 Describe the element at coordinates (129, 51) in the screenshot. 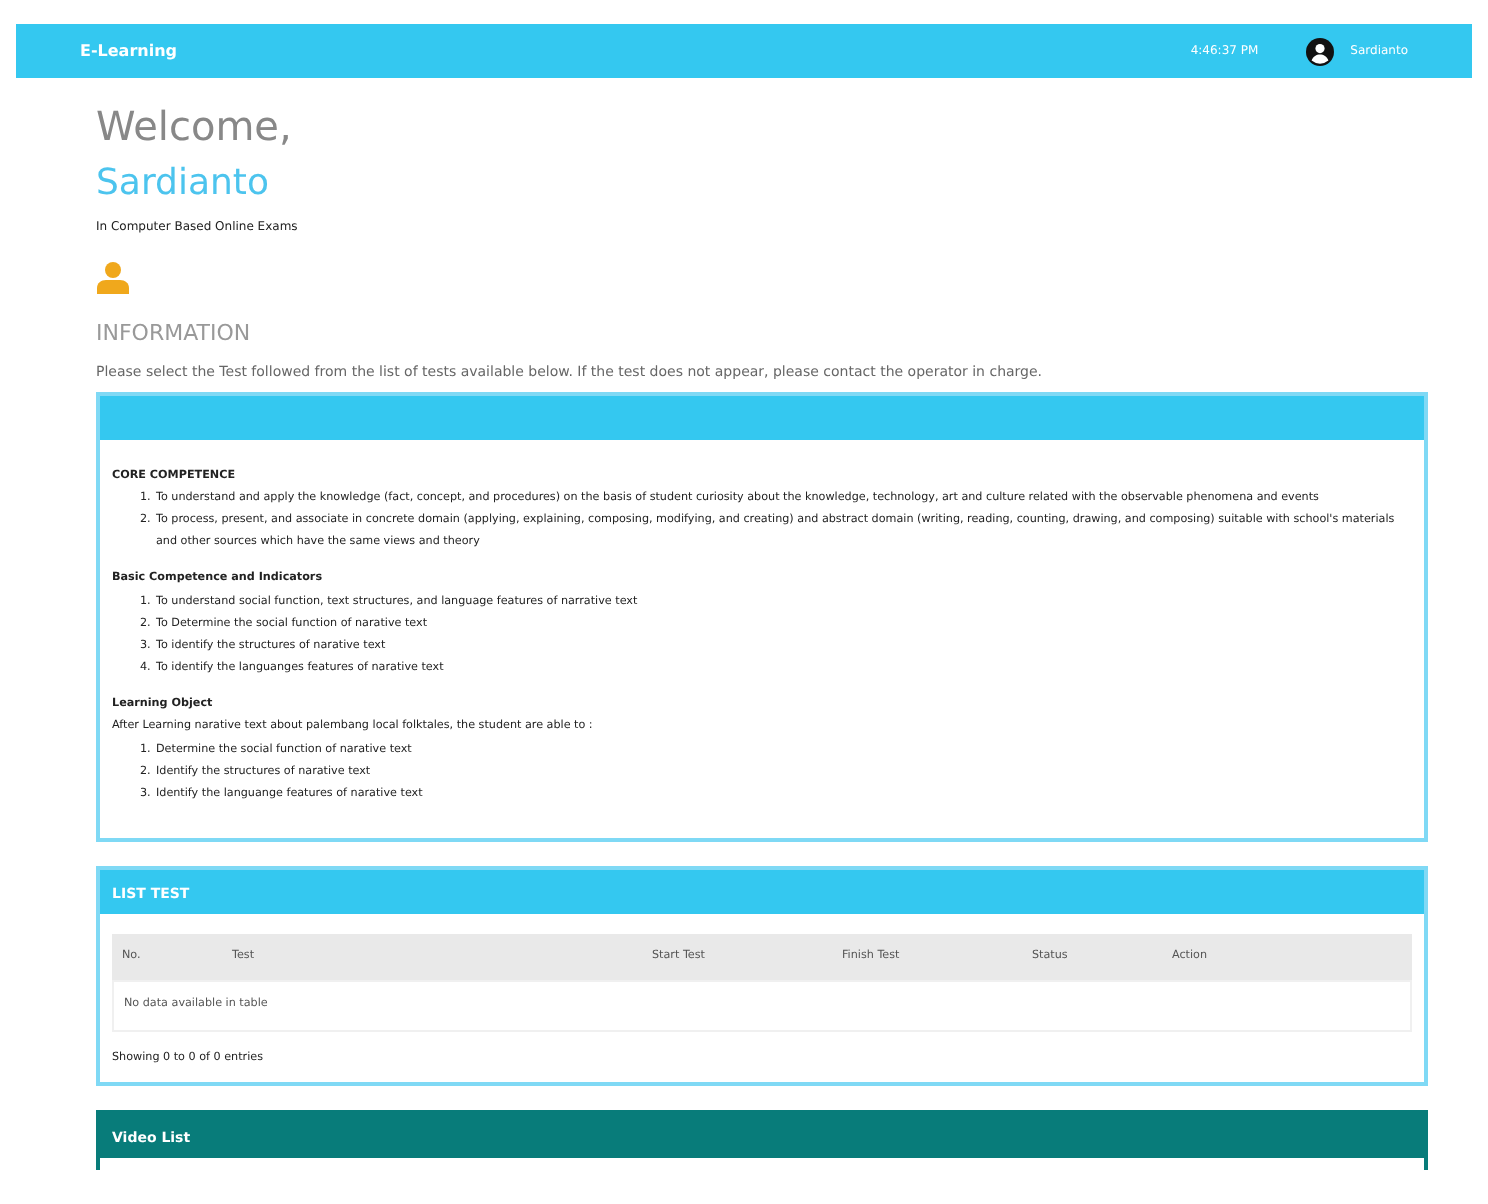

I see `brand-link: E-Learning` at that location.